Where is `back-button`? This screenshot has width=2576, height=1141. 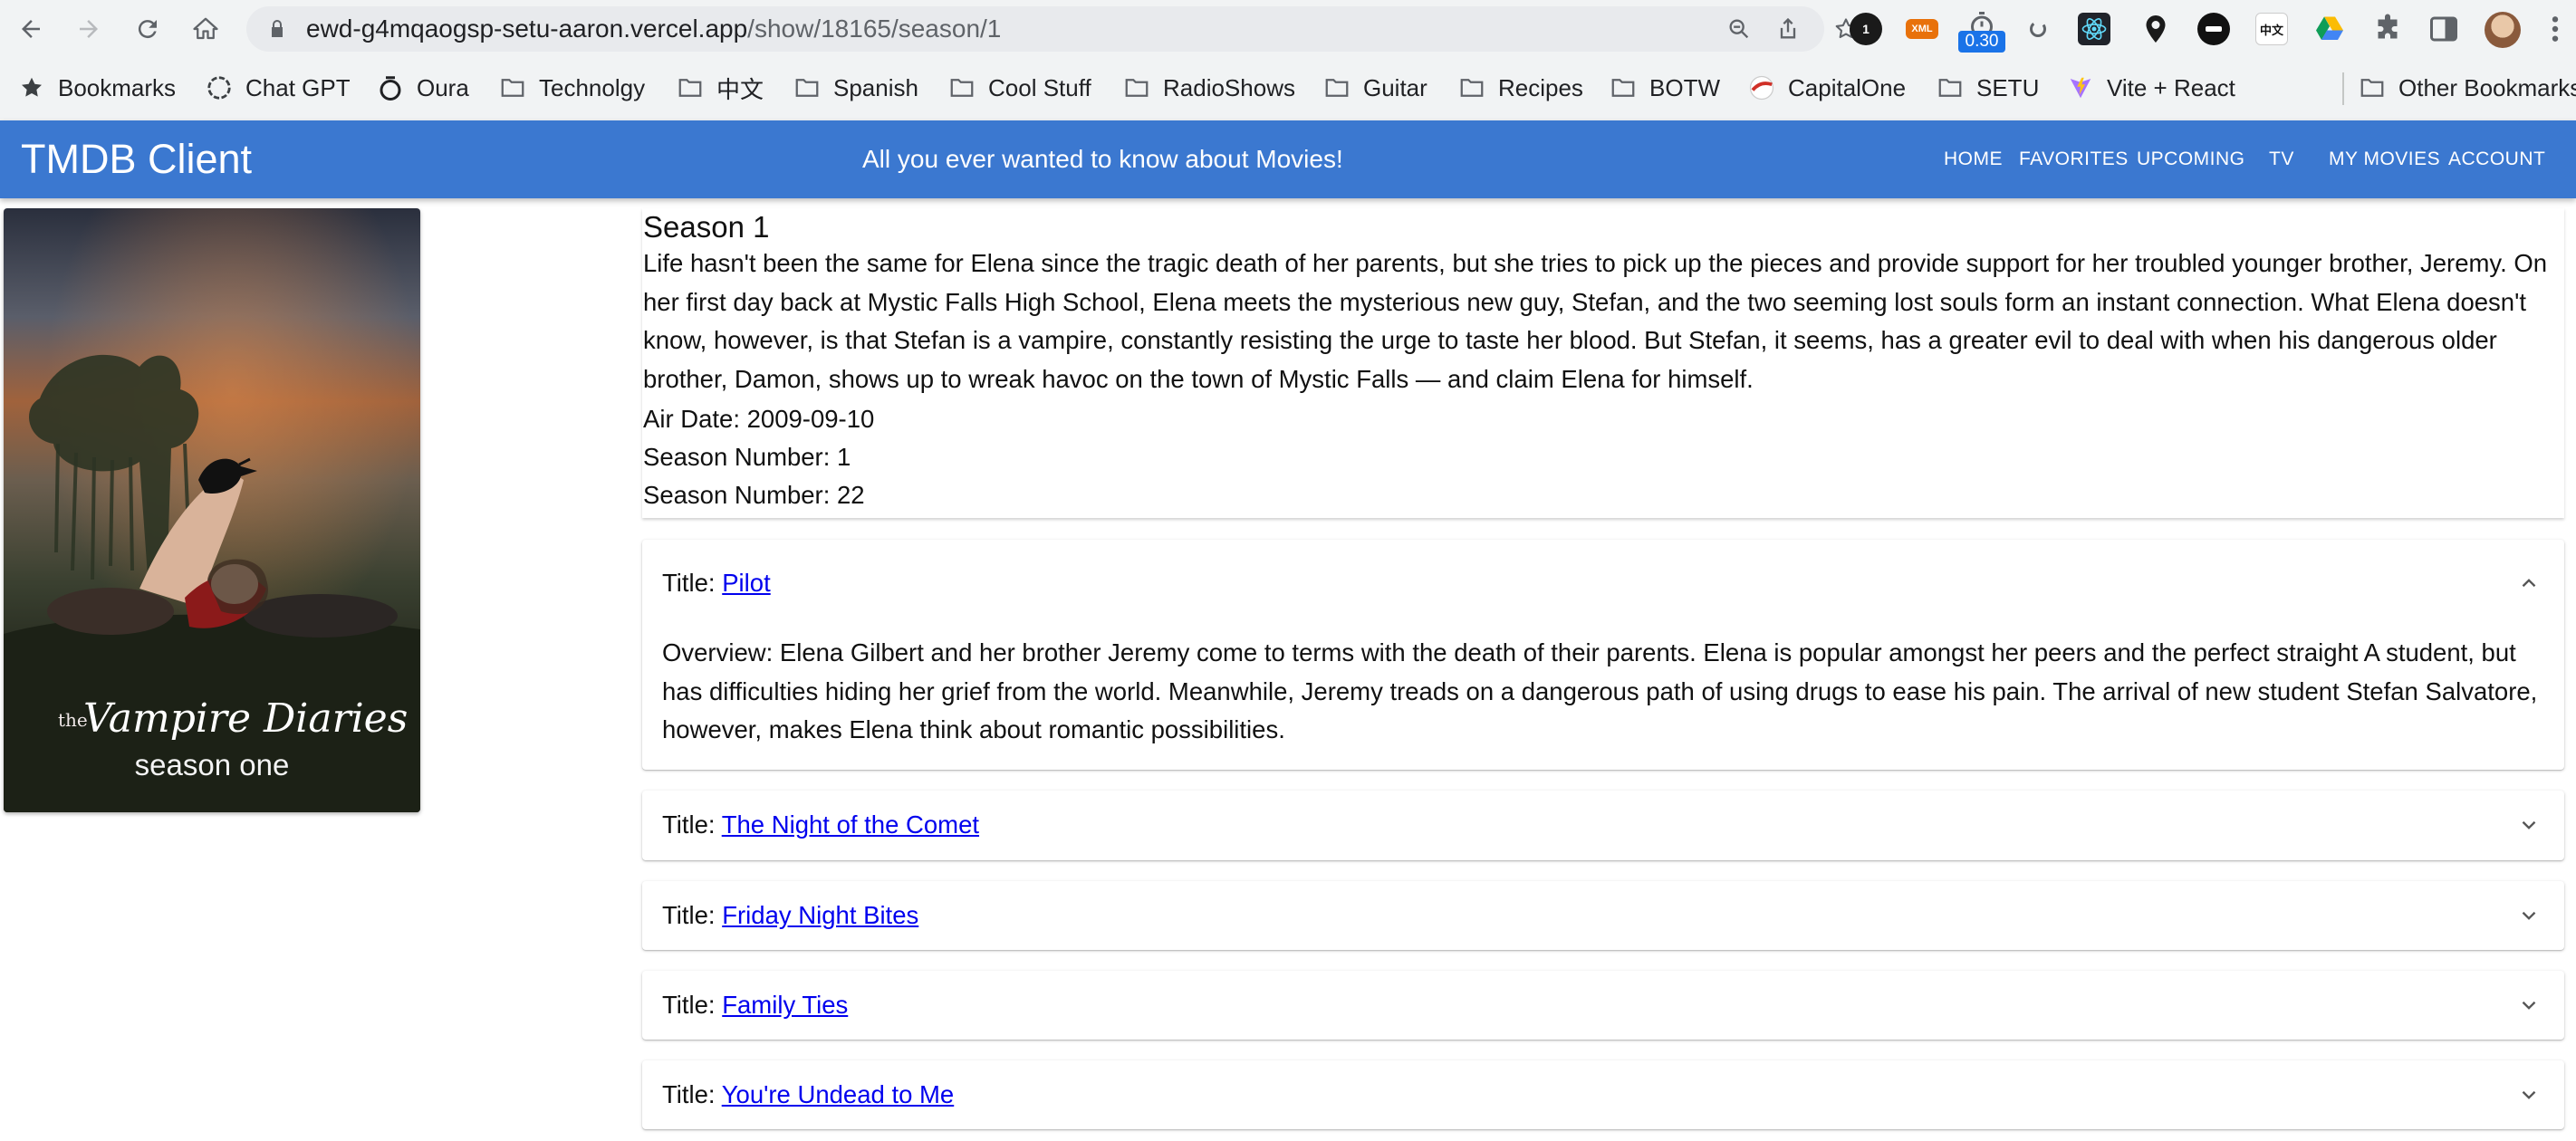
back-button is located at coordinates (31, 29).